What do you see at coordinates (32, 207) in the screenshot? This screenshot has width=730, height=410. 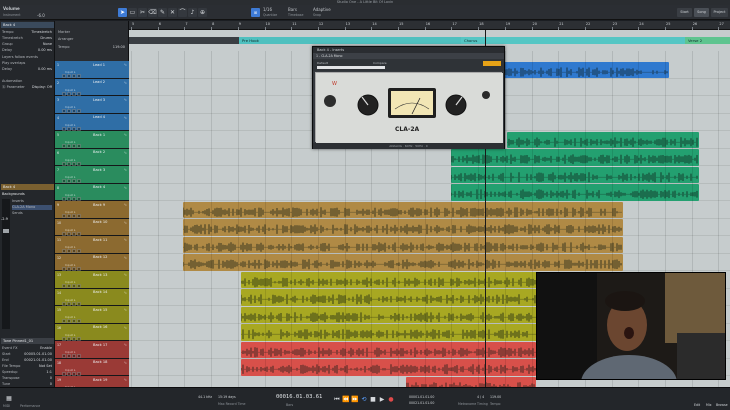 I see `insert-plugin-slot: CLA-2A Mono` at bounding box center [32, 207].